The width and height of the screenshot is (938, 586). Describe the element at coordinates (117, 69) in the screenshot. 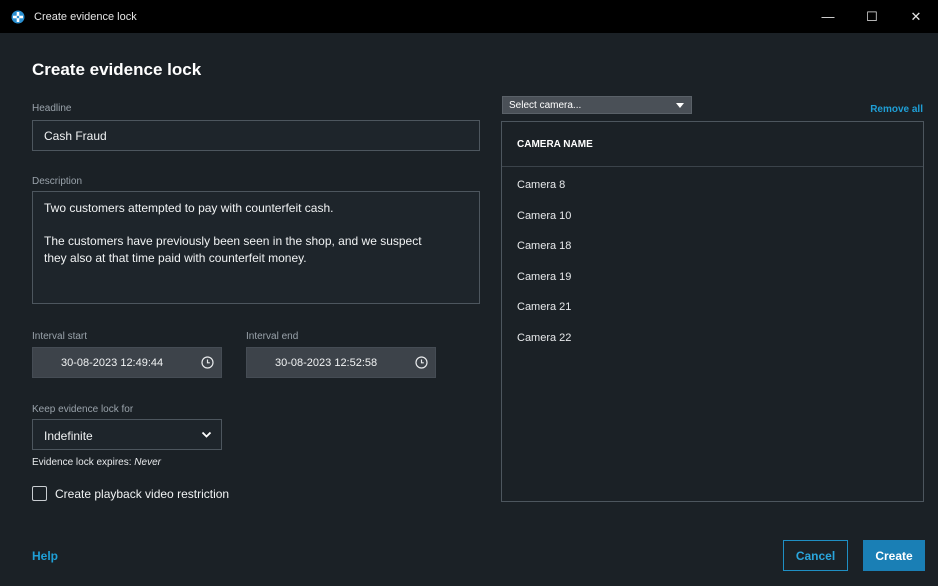

I see `dialog-title: Create evidence lock` at that location.